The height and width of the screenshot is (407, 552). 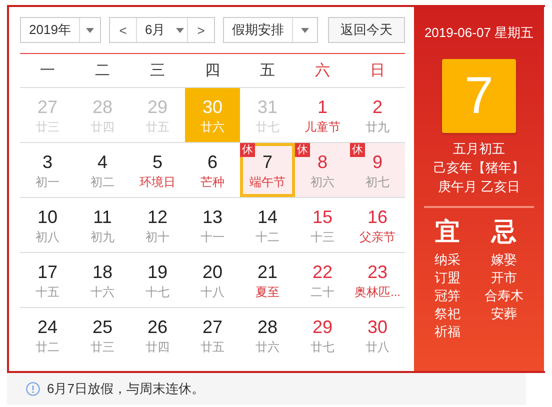 What do you see at coordinates (47, 225) in the screenshot?
I see `calendar-day: 10 初八` at bounding box center [47, 225].